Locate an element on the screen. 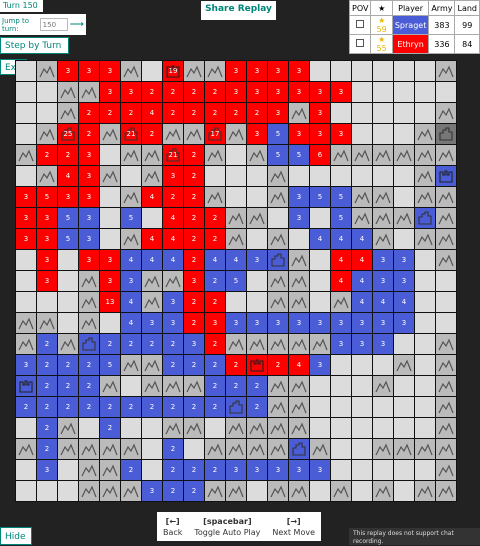 This screenshot has width=480, height=546. pov-checkbox-cell is located at coordinates (360, 25).